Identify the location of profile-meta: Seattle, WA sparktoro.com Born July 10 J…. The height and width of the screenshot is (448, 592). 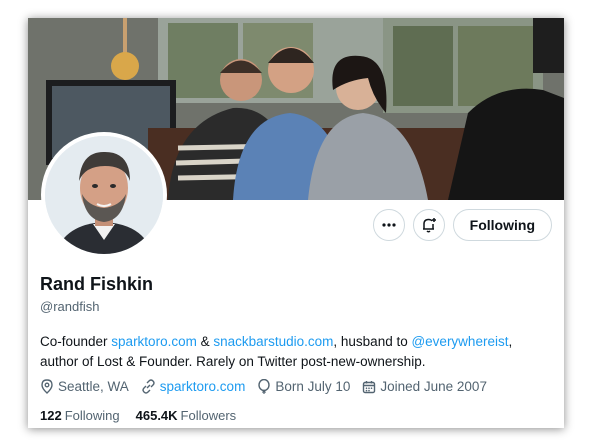
(263, 386).